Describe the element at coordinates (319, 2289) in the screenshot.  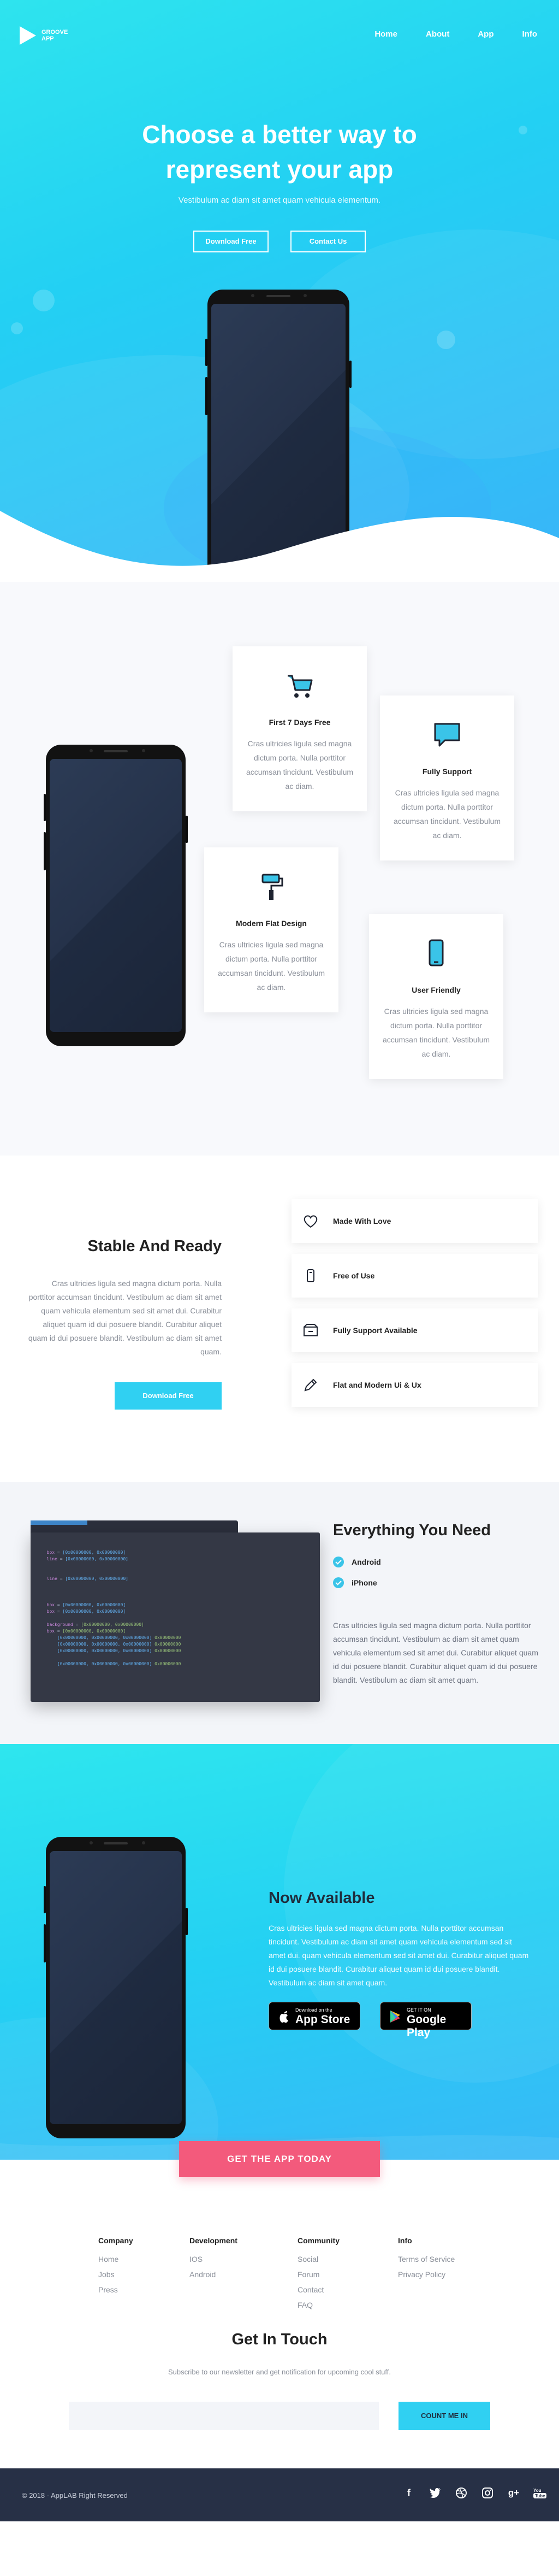
I see `footer-link: Contact` at that location.